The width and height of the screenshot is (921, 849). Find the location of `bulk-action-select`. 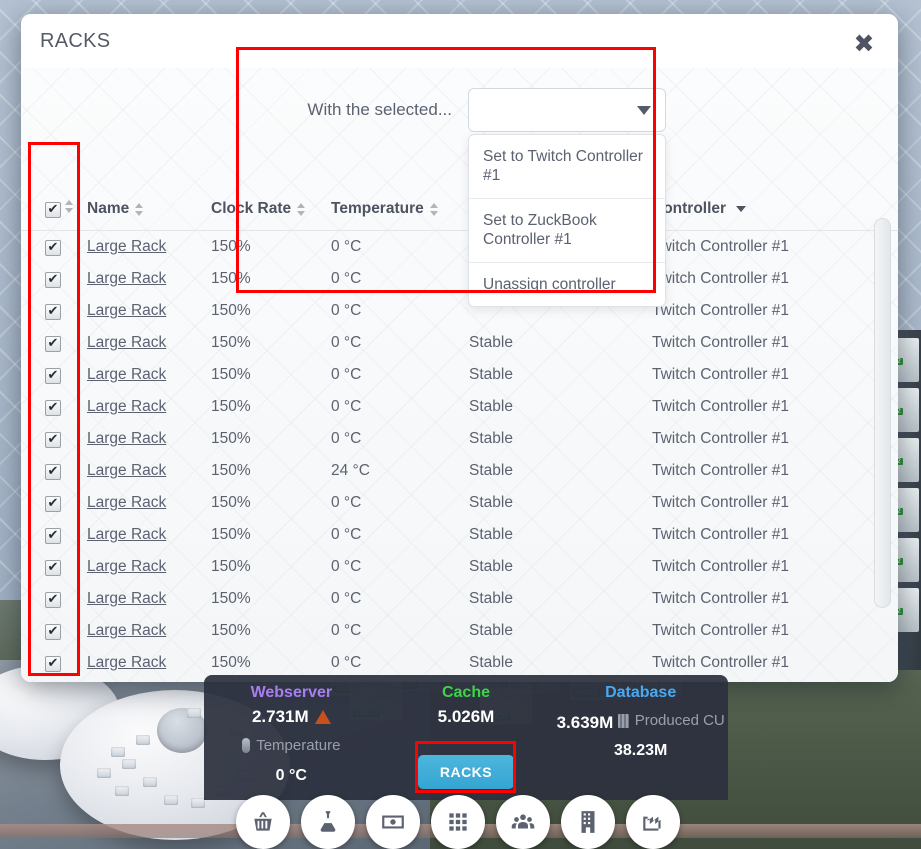

bulk-action-select is located at coordinates (567, 110).